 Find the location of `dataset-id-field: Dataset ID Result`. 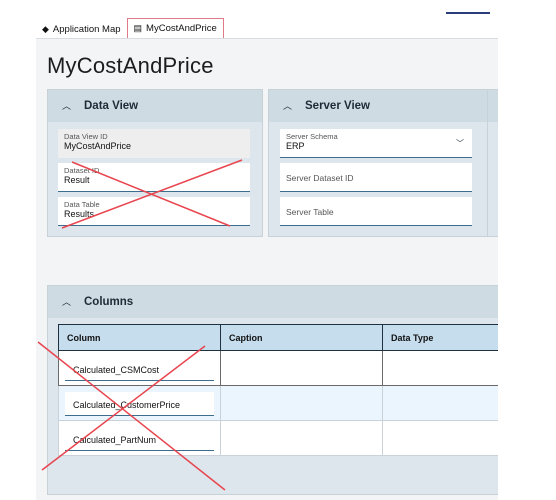

dataset-id-field: Dataset ID Result is located at coordinates (154, 177).